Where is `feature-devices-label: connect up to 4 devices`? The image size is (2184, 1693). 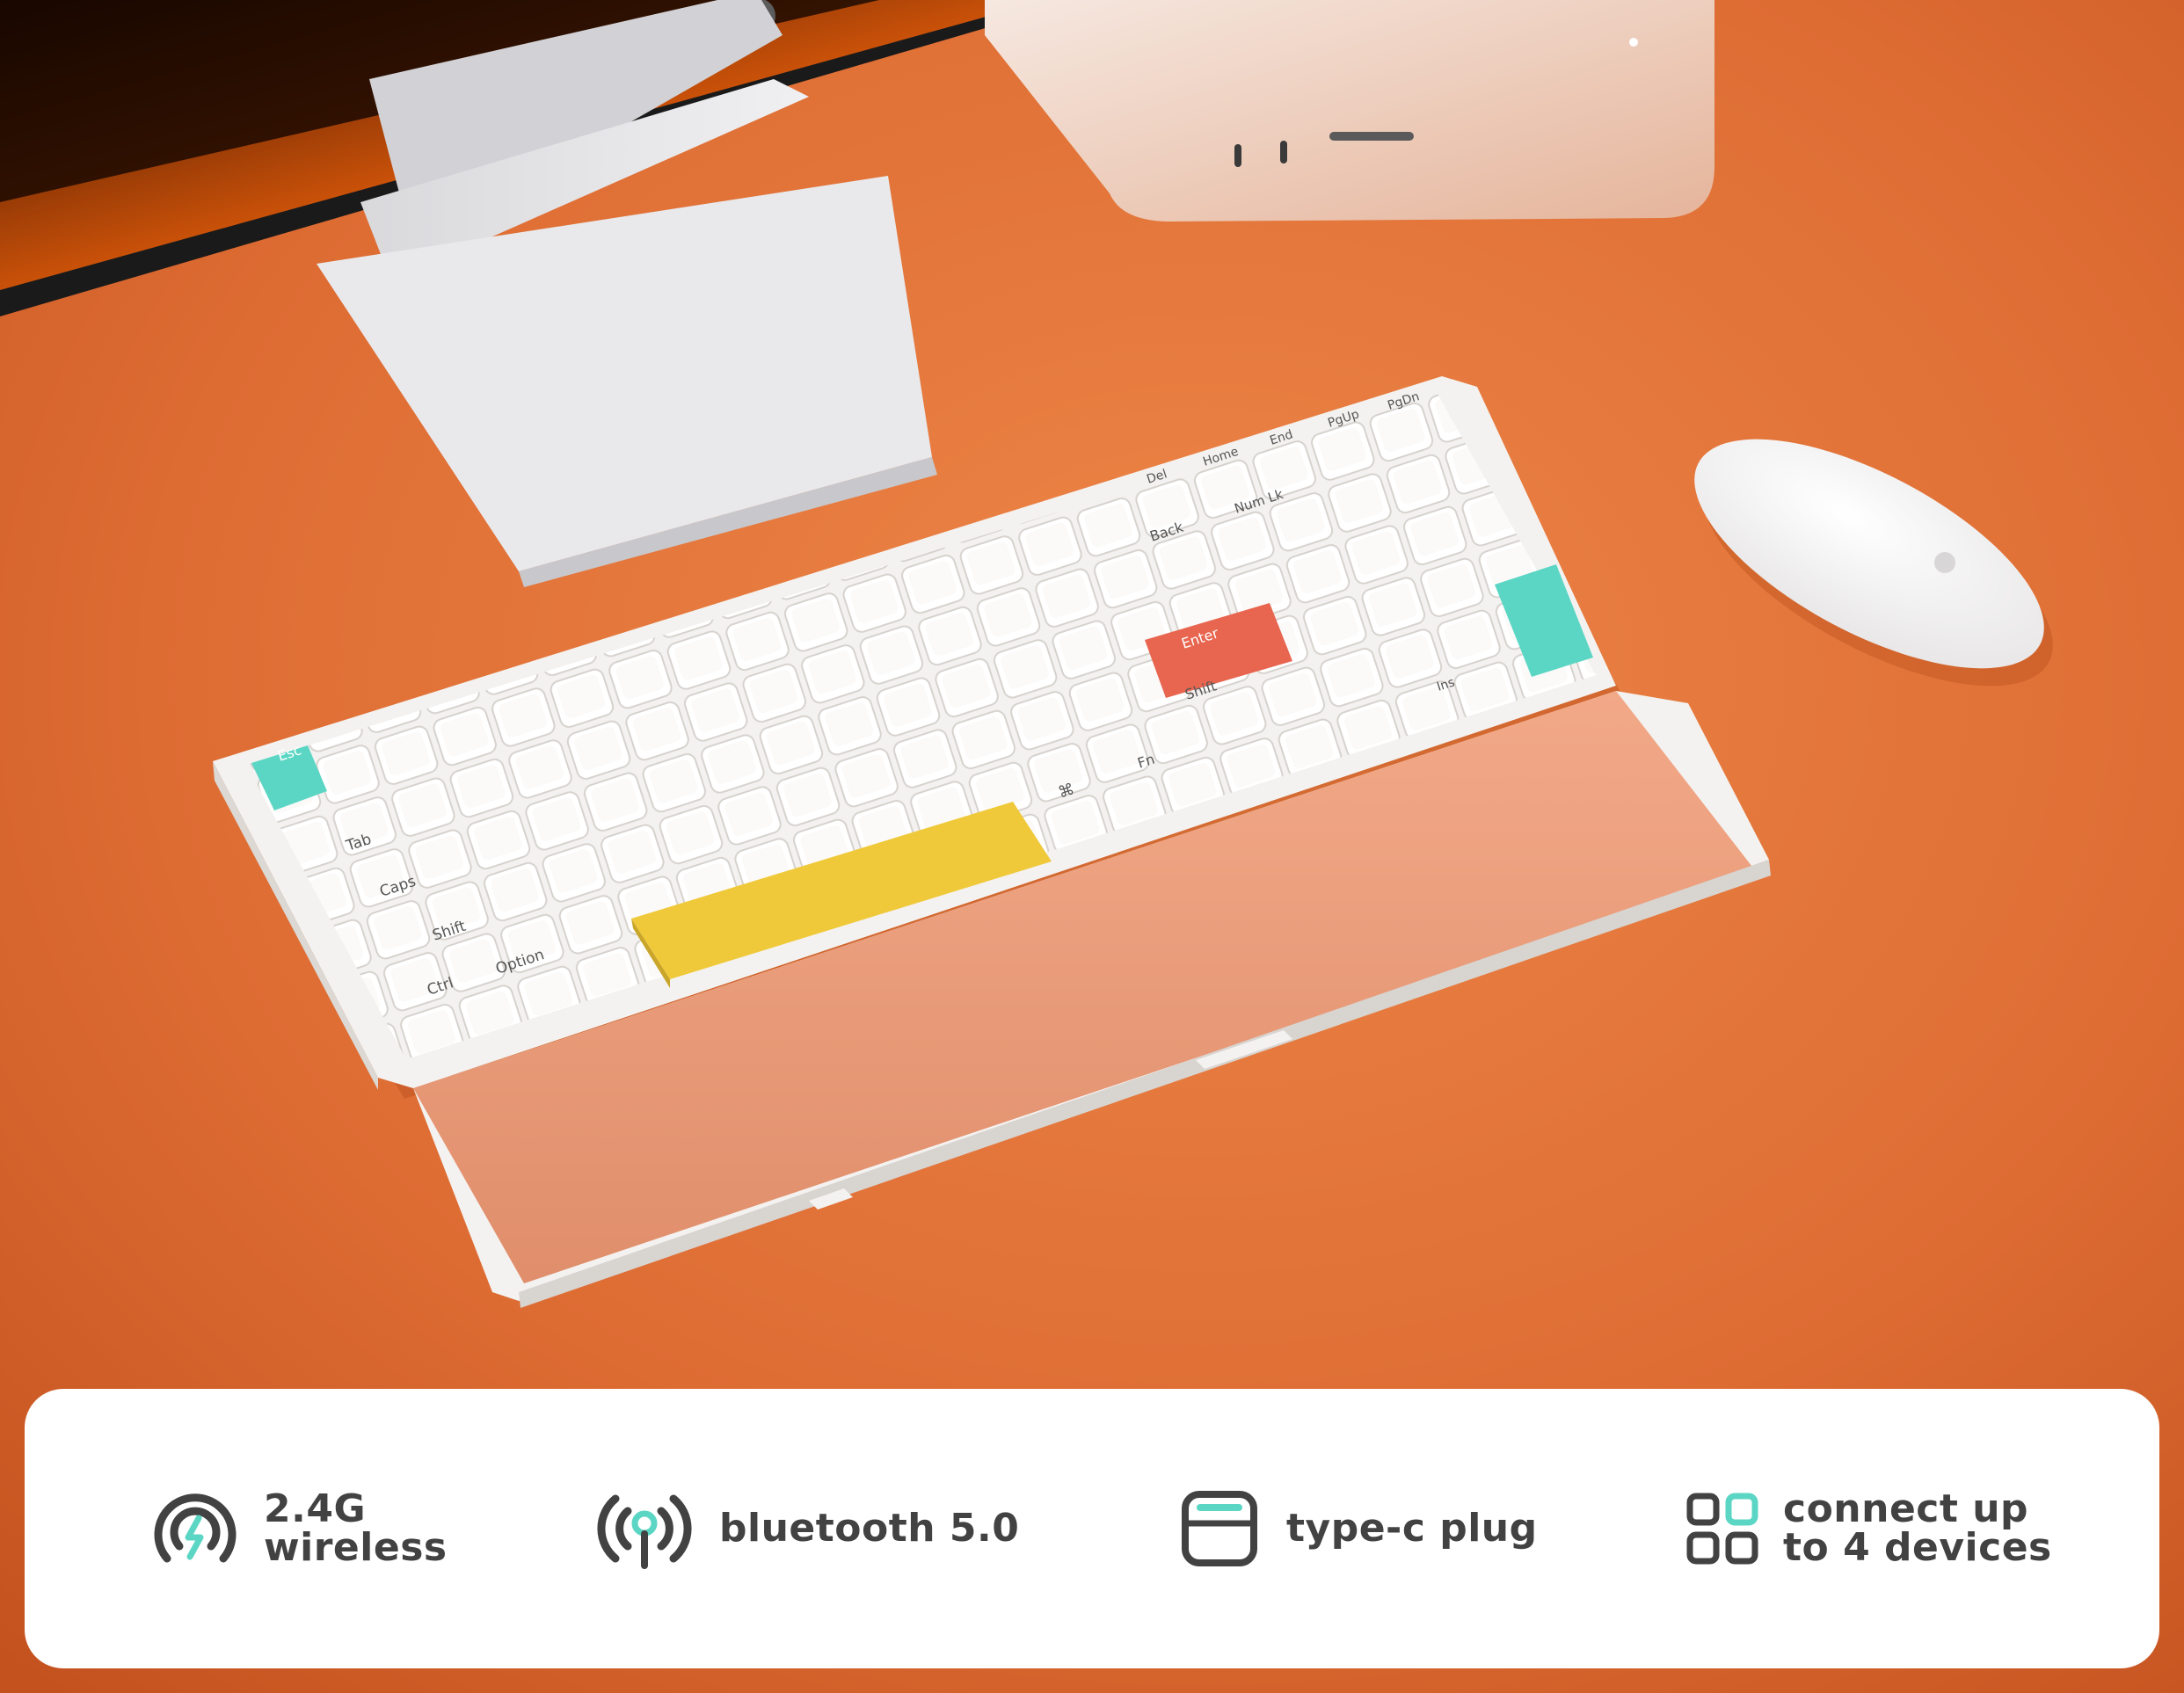
feature-devices-label: connect up to 4 devices is located at coordinates (1917, 1528).